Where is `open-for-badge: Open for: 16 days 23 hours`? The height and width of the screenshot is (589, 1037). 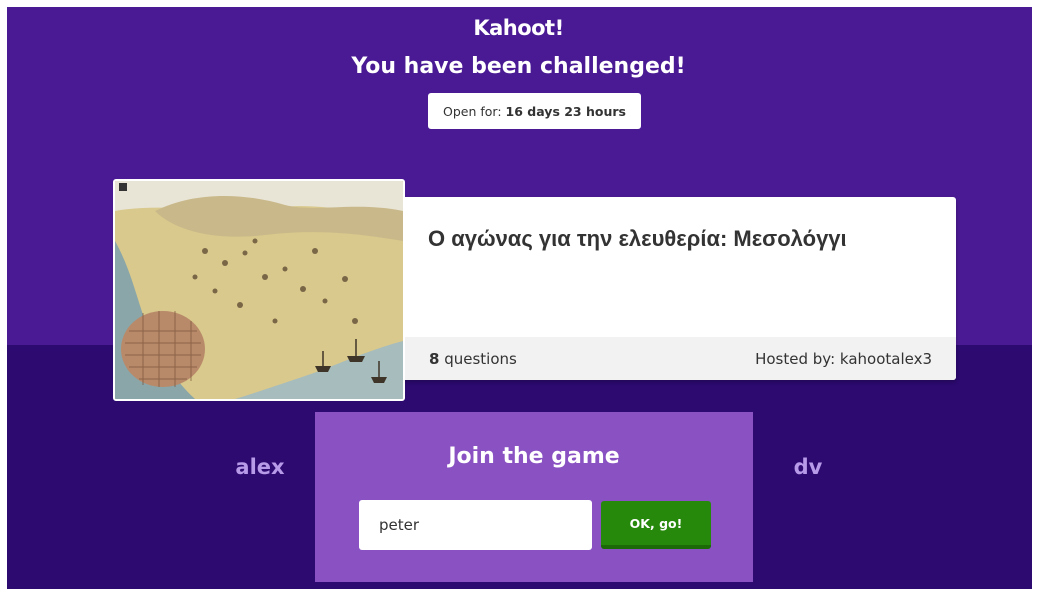 open-for-badge: Open for: 16 days 23 hours is located at coordinates (534, 111).